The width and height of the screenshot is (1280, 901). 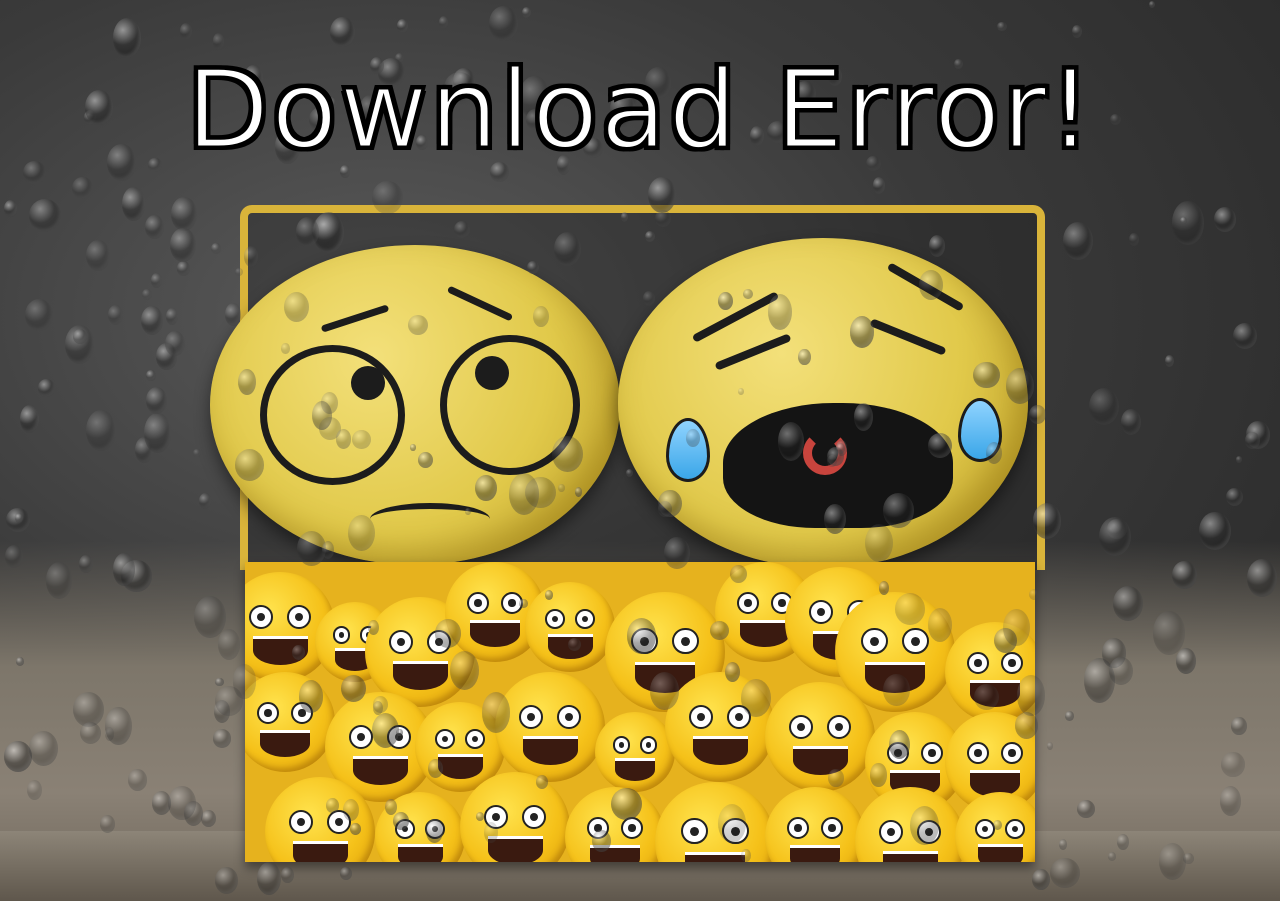 I want to click on right-eye, so click(x=510, y=405).